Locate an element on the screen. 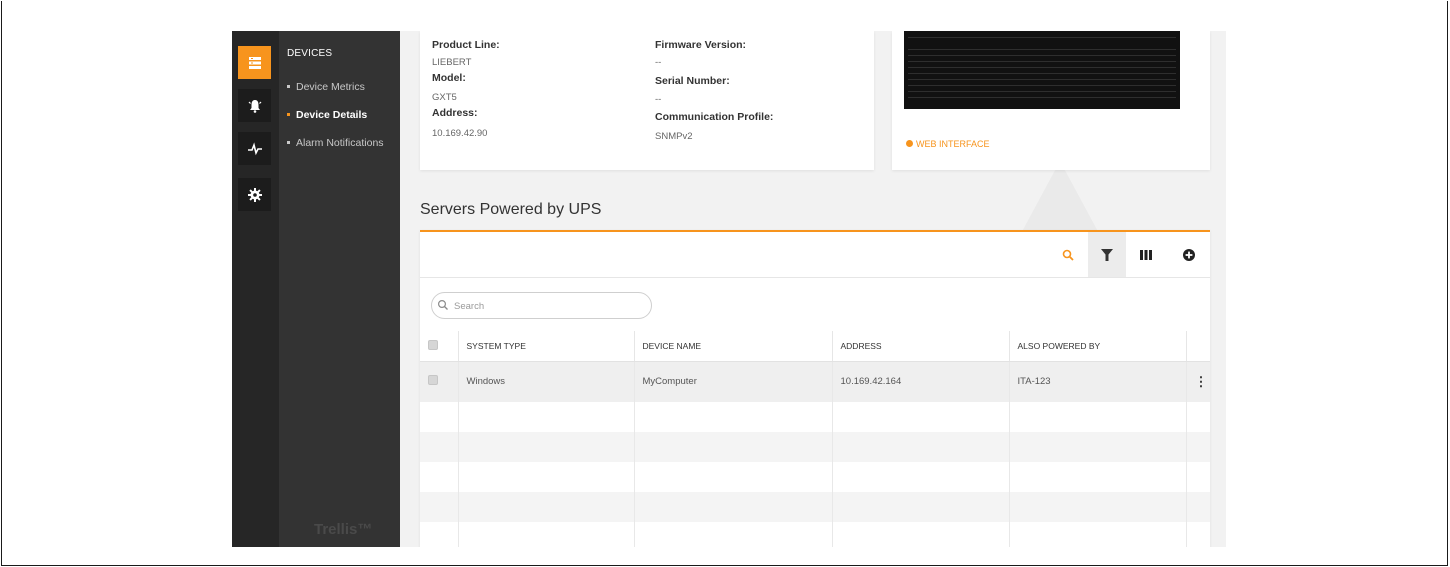 Image resolution: width=1450 pixels, height=567 pixels. select-all-cell is located at coordinates (439, 346).